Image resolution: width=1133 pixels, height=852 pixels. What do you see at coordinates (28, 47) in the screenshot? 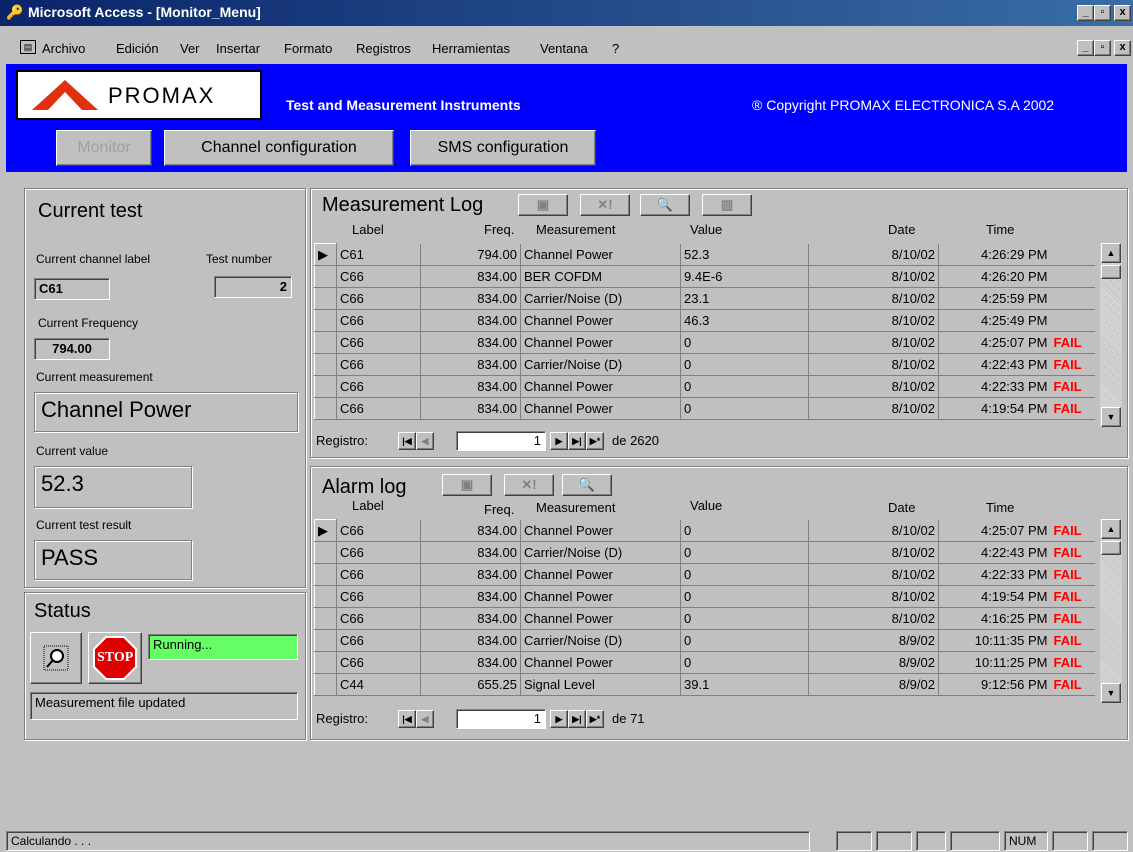
I see `doc-control-icon: ▤` at bounding box center [28, 47].